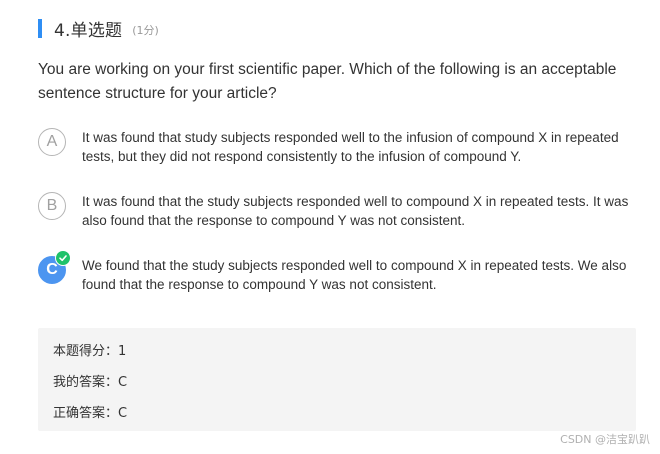 Image resolution: width=660 pixels, height=454 pixels. I want to click on question-score: (1分), so click(145, 30).